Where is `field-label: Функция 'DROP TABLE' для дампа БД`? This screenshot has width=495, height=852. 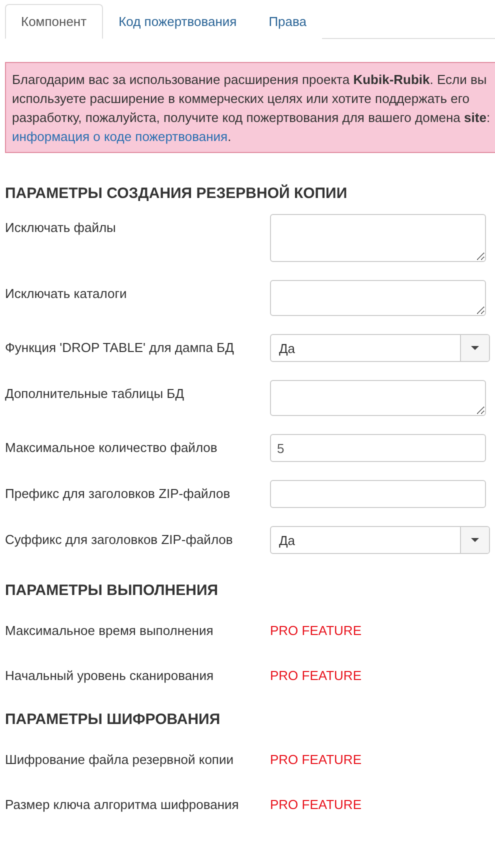 field-label: Функция 'DROP TABLE' для дампа БД is located at coordinates (120, 347).